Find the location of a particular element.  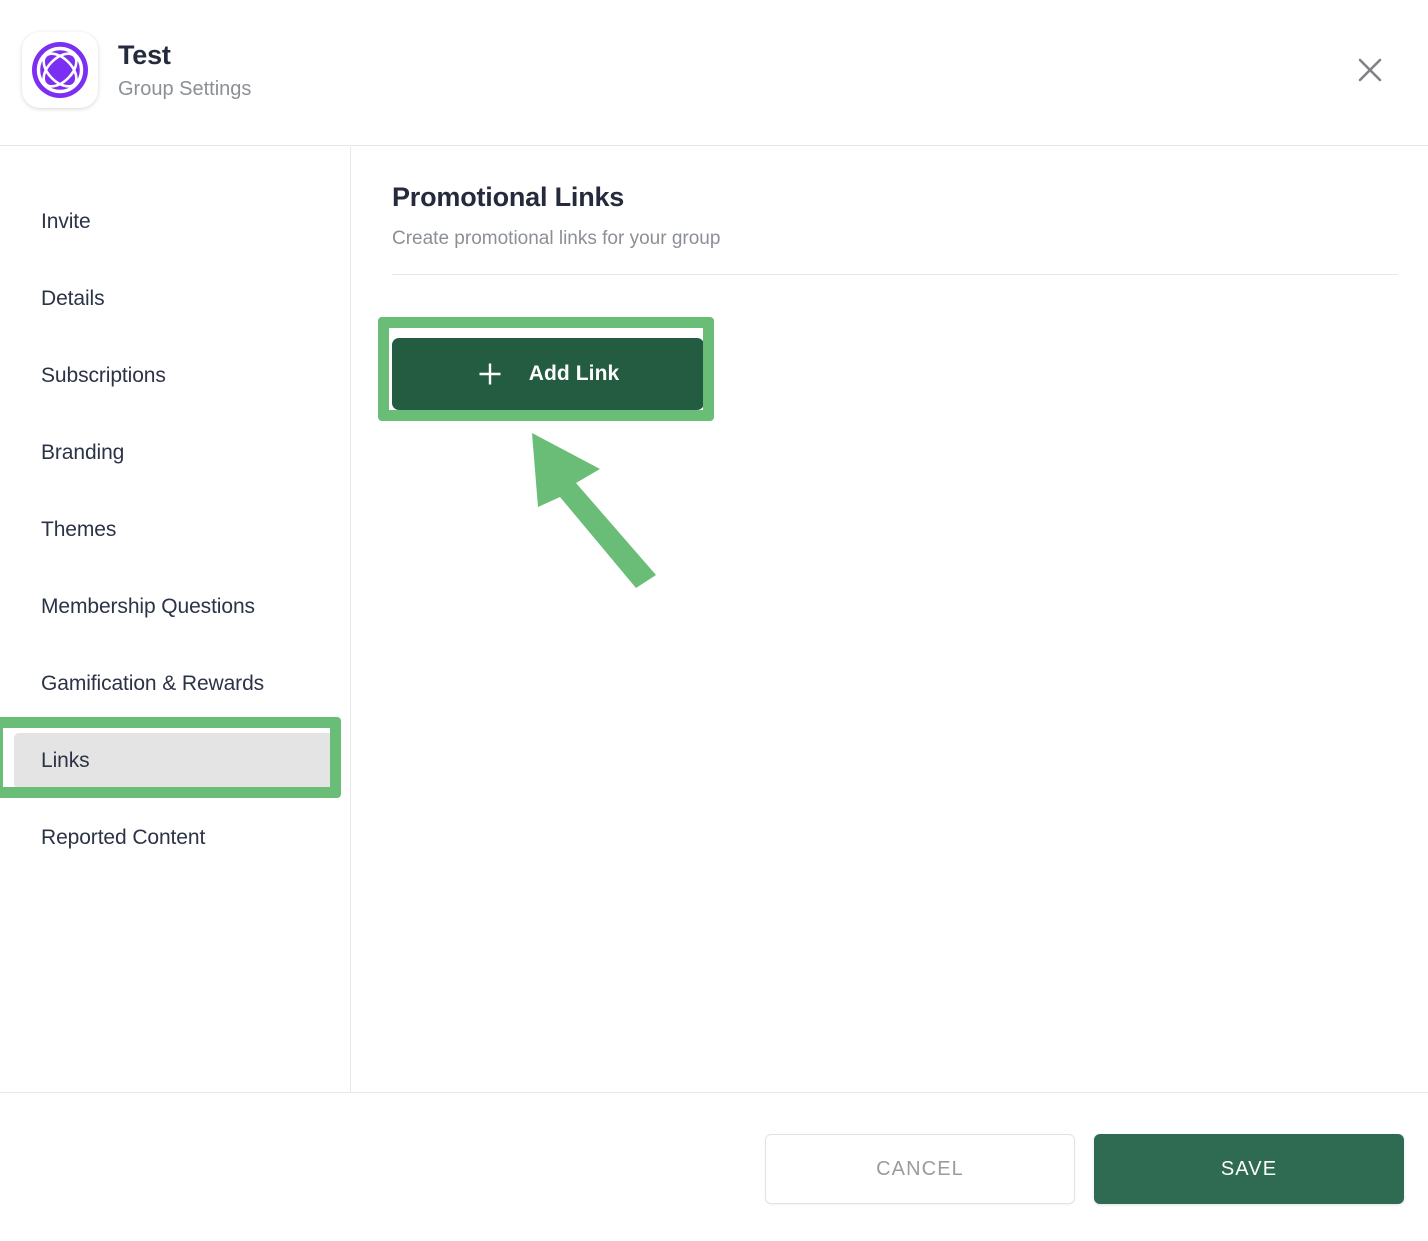

page-subtitle: Group Settings is located at coordinates (185, 88).